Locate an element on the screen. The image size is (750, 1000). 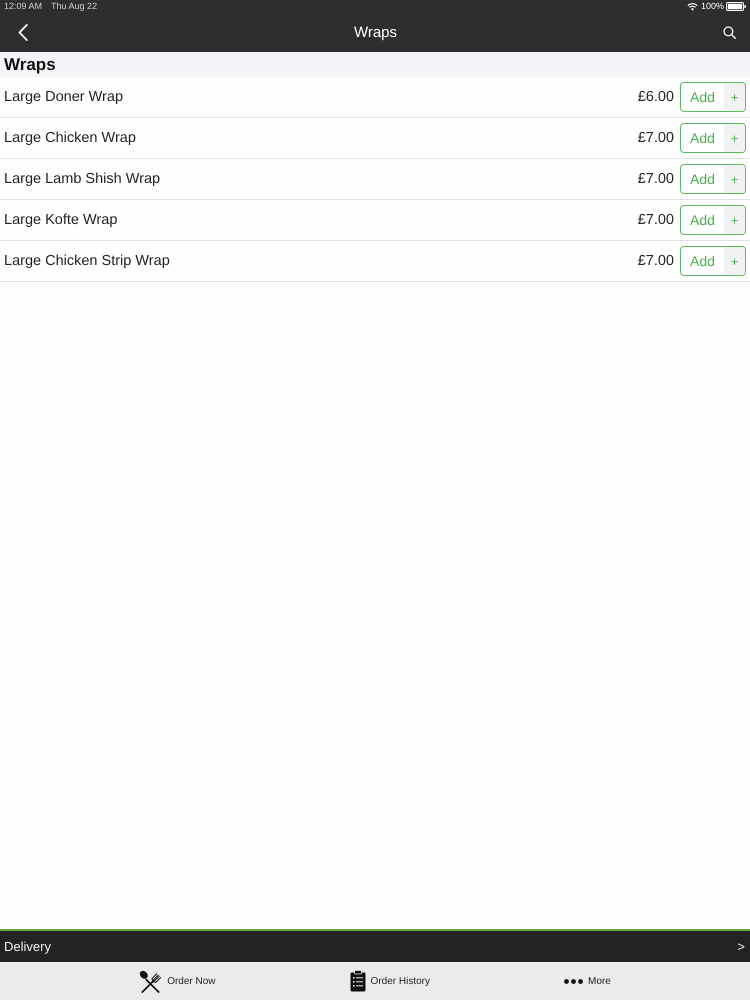
back-button is located at coordinates (23, 32).